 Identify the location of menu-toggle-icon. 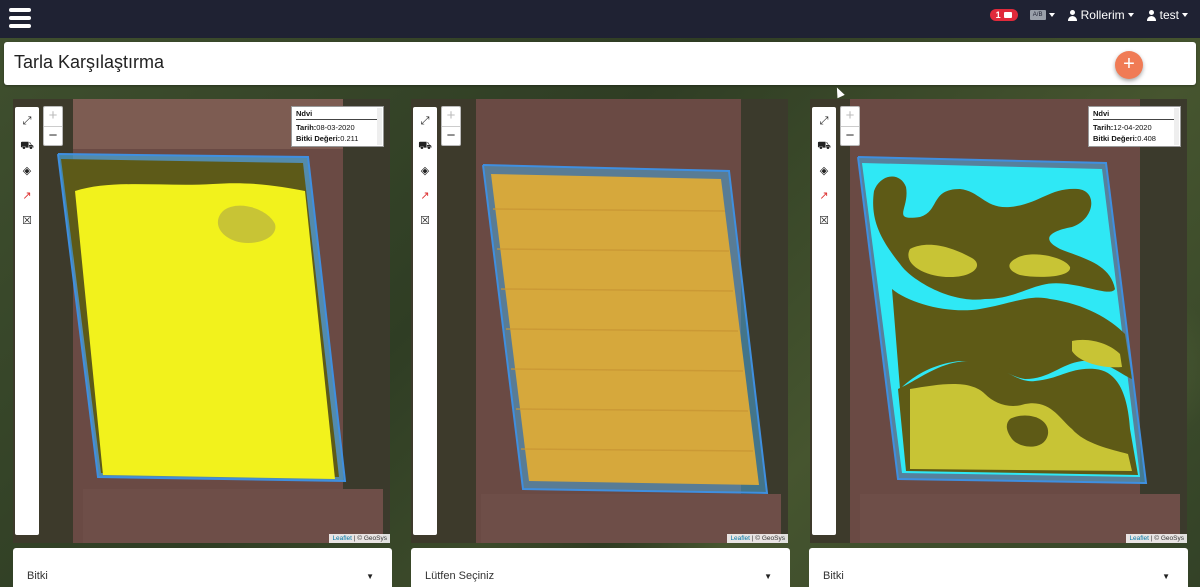
(20, 18).